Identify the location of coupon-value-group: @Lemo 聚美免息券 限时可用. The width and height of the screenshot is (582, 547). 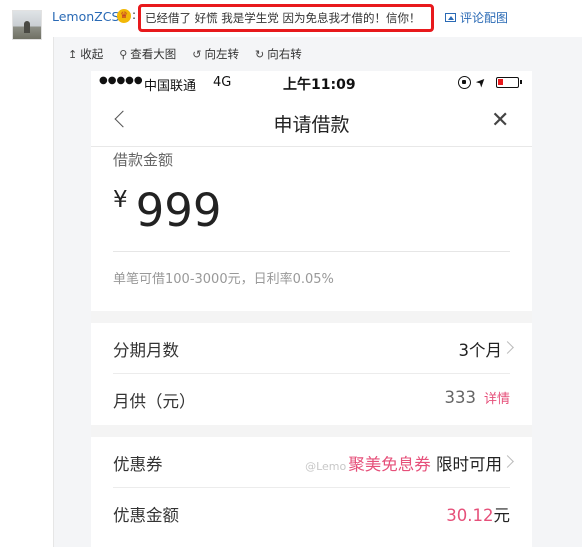
(403, 463).